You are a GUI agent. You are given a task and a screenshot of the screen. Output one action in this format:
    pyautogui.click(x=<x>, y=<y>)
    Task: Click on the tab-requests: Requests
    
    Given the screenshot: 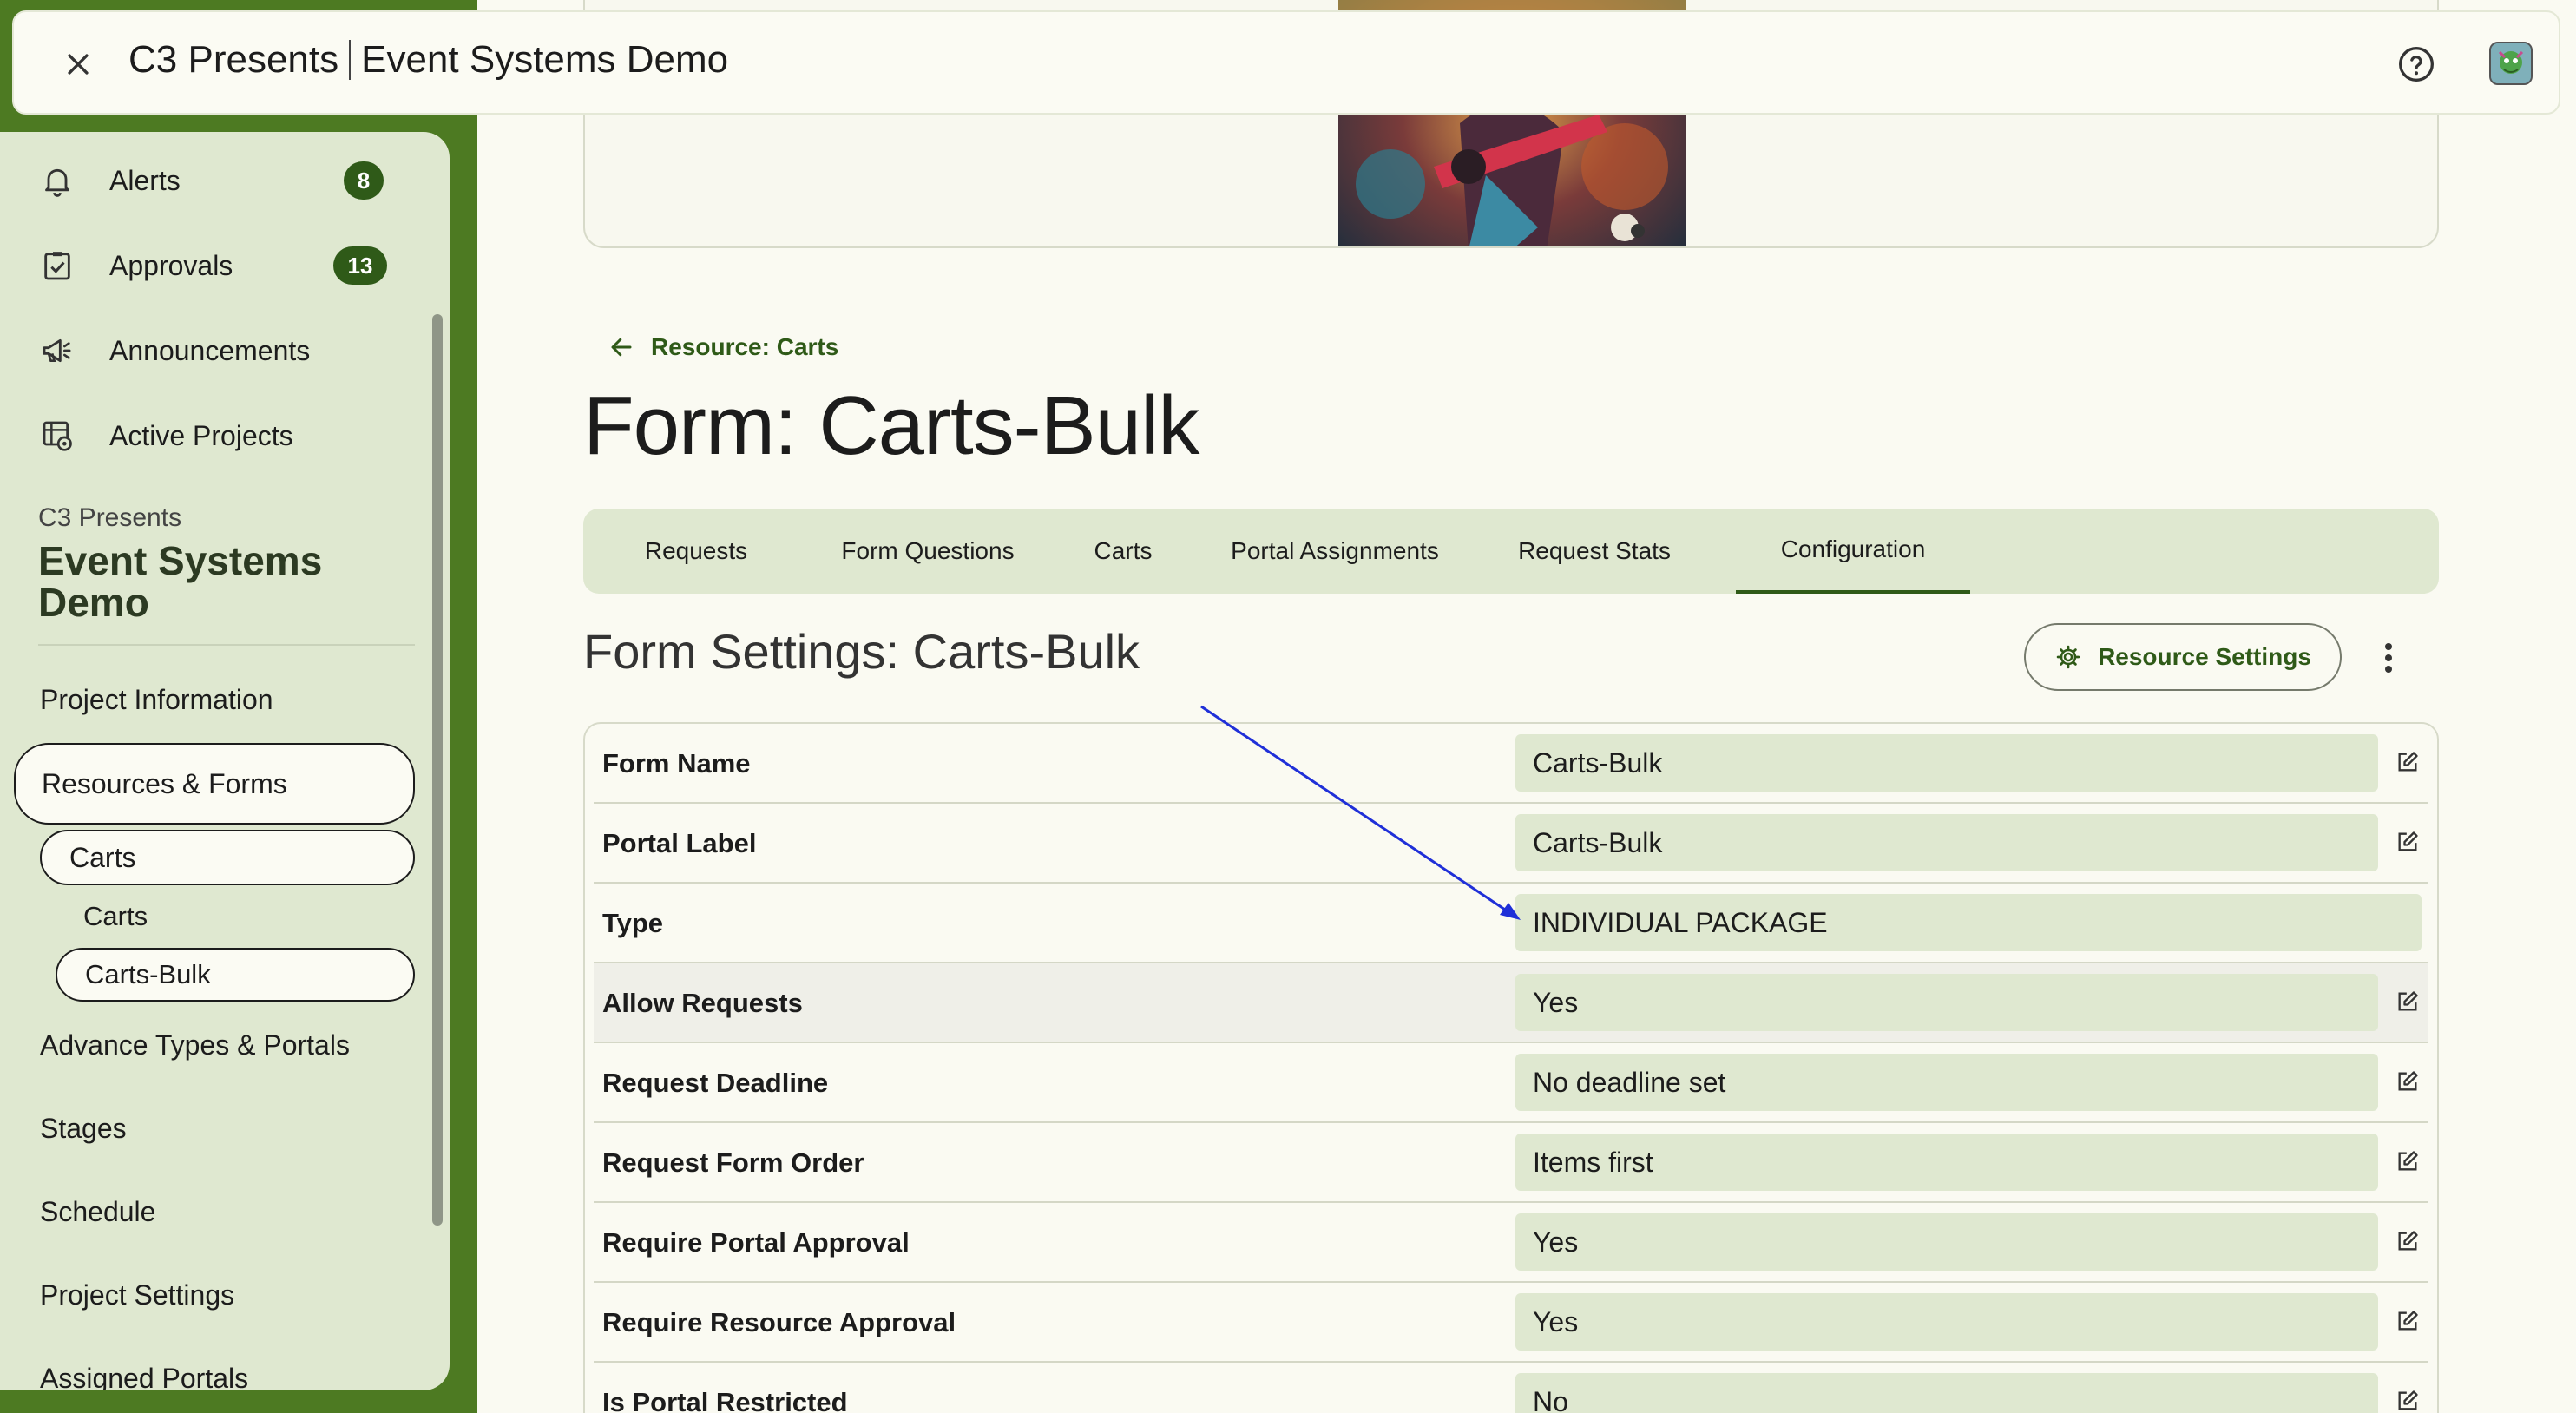 What is the action you would take?
    pyautogui.click(x=696, y=551)
    